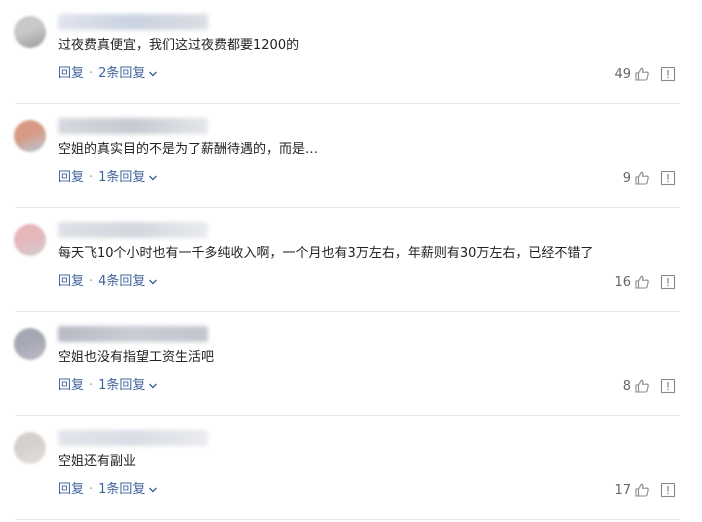 This screenshot has height=522, width=702. I want to click on comment-actions: 回复 · 4条回复, so click(108, 282).